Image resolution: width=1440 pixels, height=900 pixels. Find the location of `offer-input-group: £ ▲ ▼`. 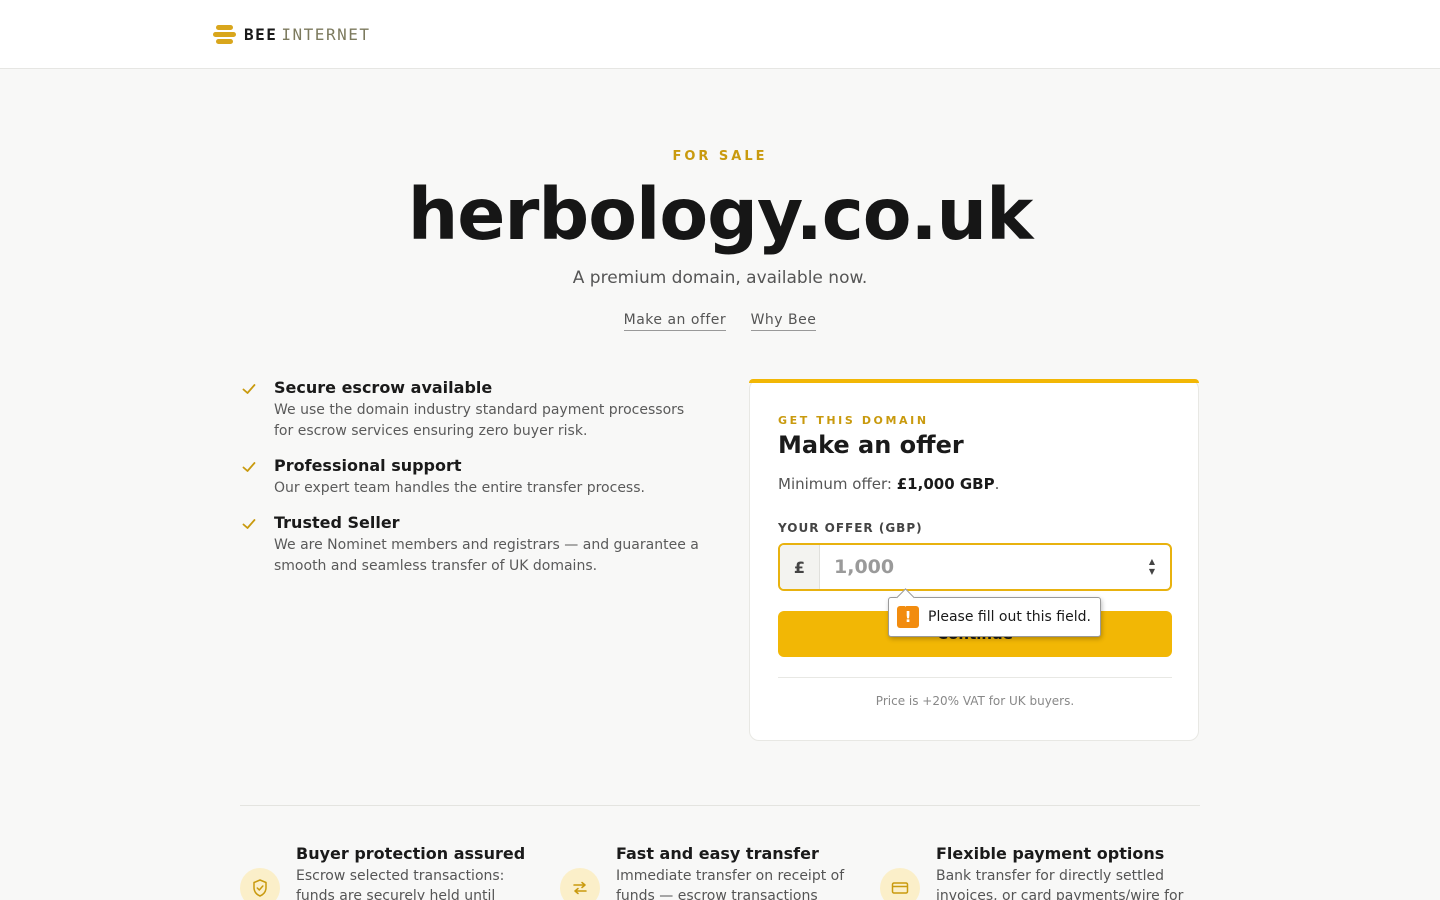

offer-input-group: £ ▲ ▼ is located at coordinates (975, 567).